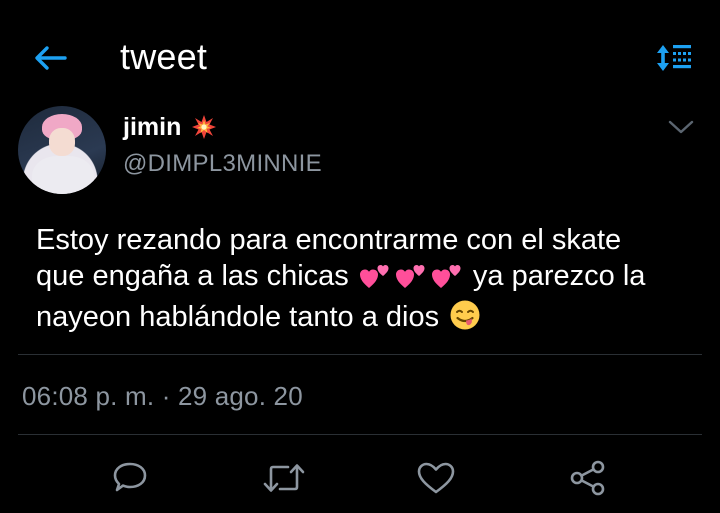 The image size is (720, 513). What do you see at coordinates (192, 276) in the screenshot?
I see `tweet-text-segment: que engaña a las chicas` at bounding box center [192, 276].